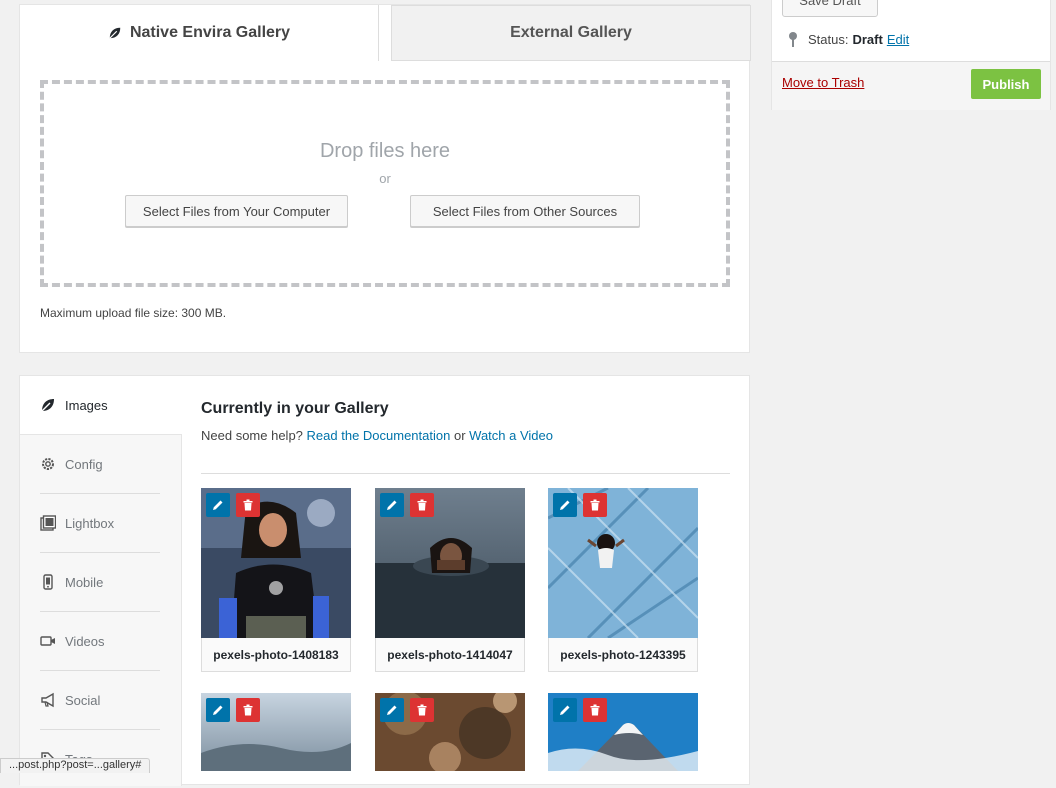 Image resolution: width=1056 pixels, height=788 pixels. I want to click on drop-or-text: or, so click(385, 178).